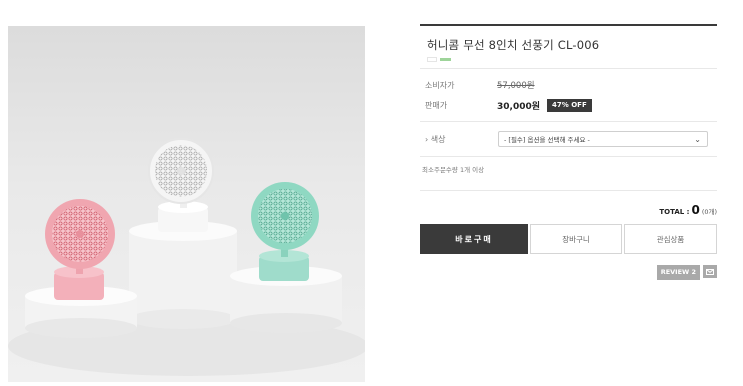  Describe the element at coordinates (603, 139) in the screenshot. I see `color-option-select: - [필수] 옵션을 선택해 주세요 - ⌄` at that location.